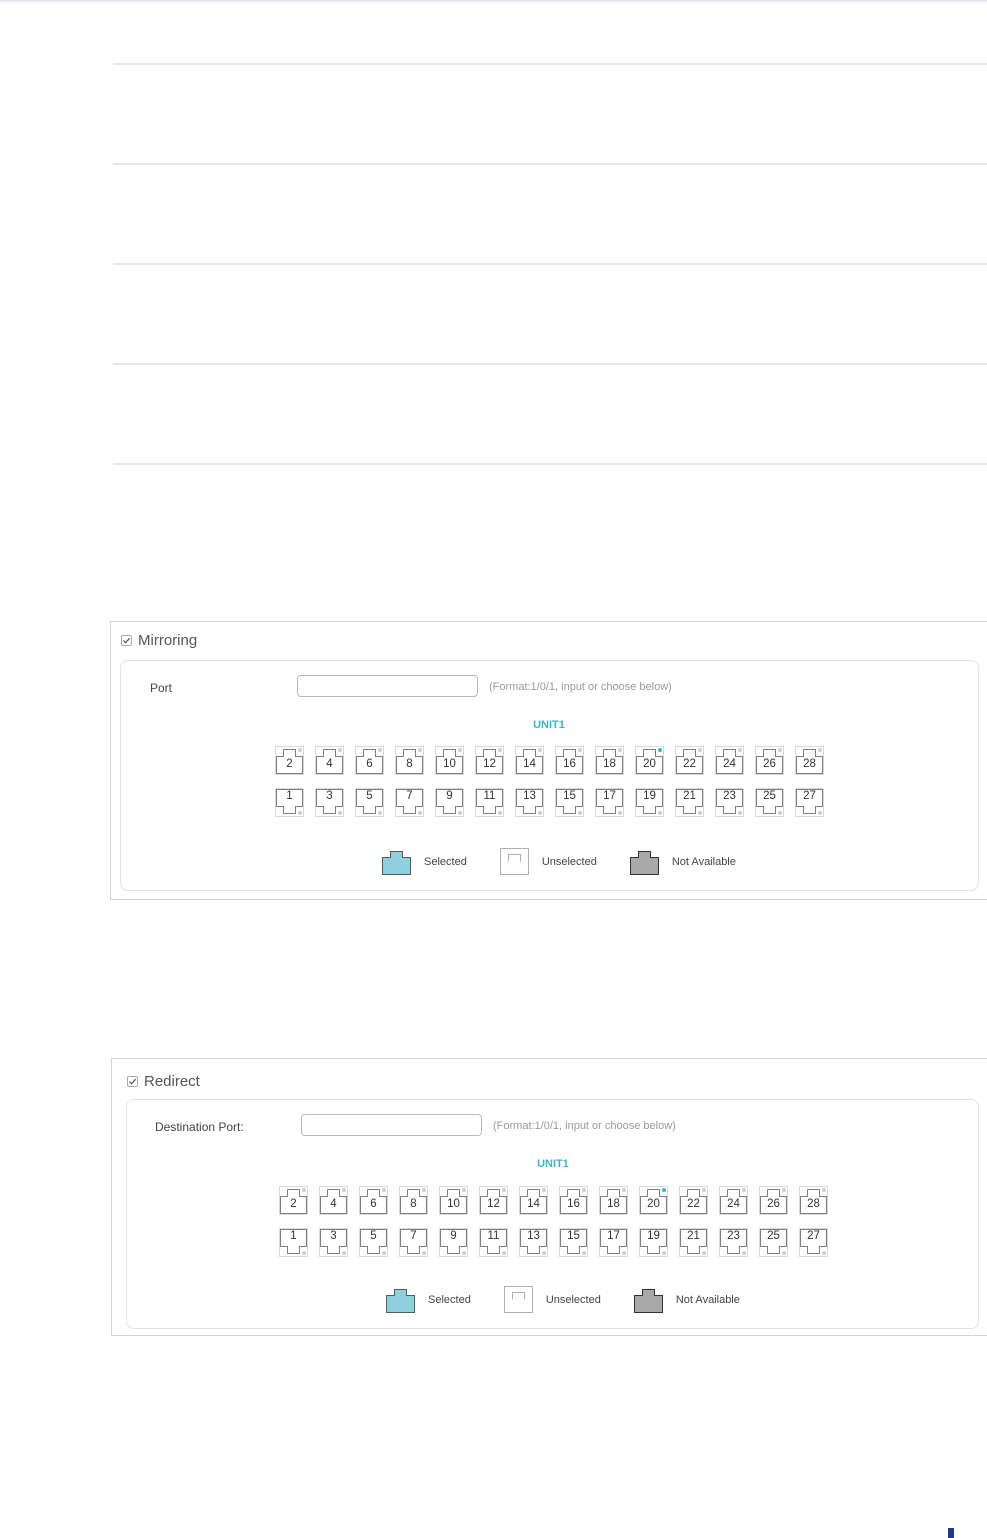 The width and height of the screenshot is (987, 1538). Describe the element at coordinates (573, 1236) in the screenshot. I see `port-number: 15` at that location.